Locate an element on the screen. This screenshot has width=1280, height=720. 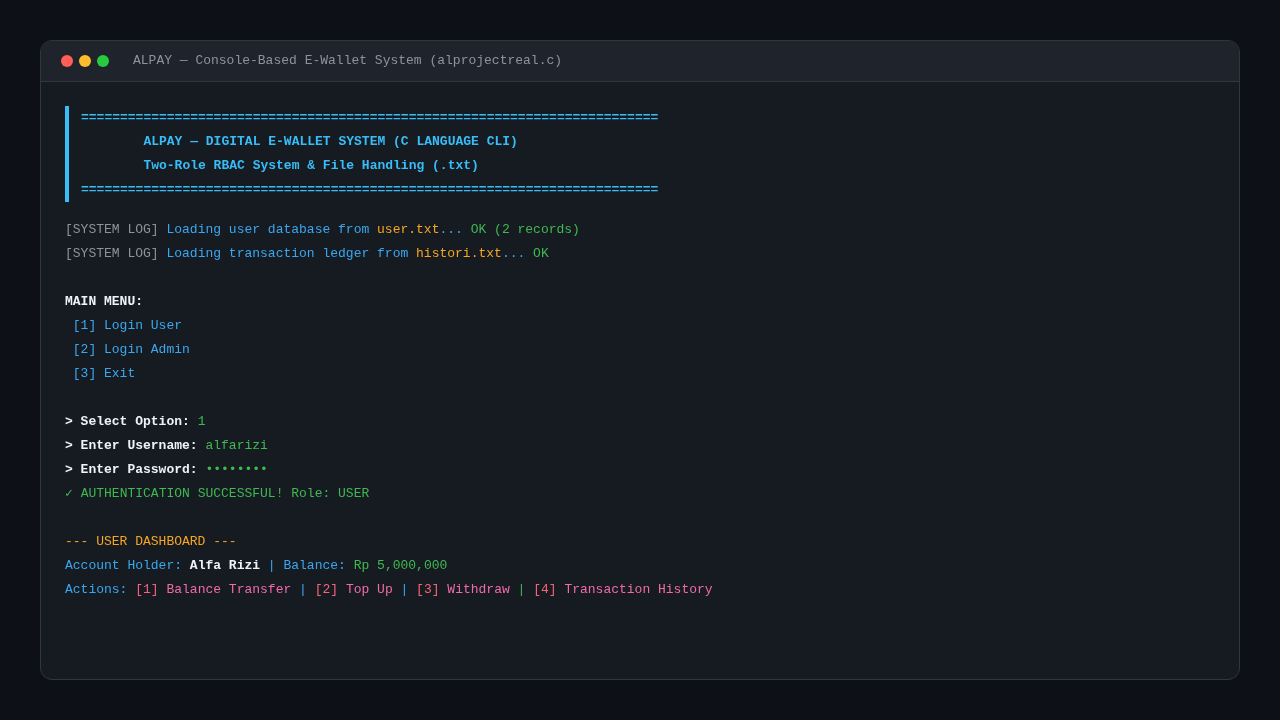
console-line: > Select Option: 1 is located at coordinates (135, 421).